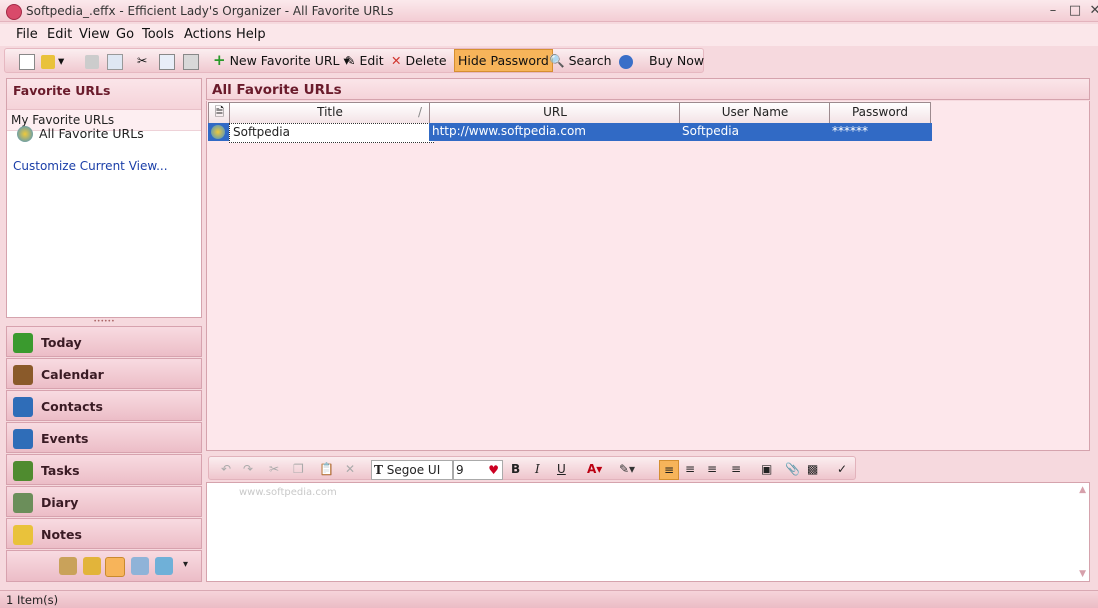 Image resolution: width=1098 pixels, height=608 pixels. I want to click on view-header: All Favorite URLs, so click(648, 89).